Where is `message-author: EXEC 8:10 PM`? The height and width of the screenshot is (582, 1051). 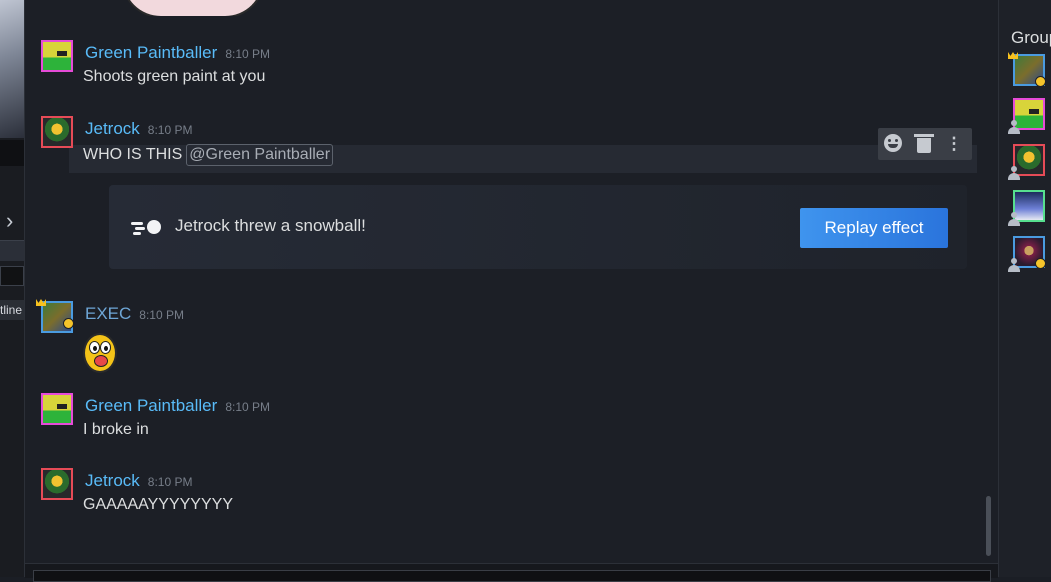 message-author: EXEC 8:10 PM is located at coordinates (134, 314).